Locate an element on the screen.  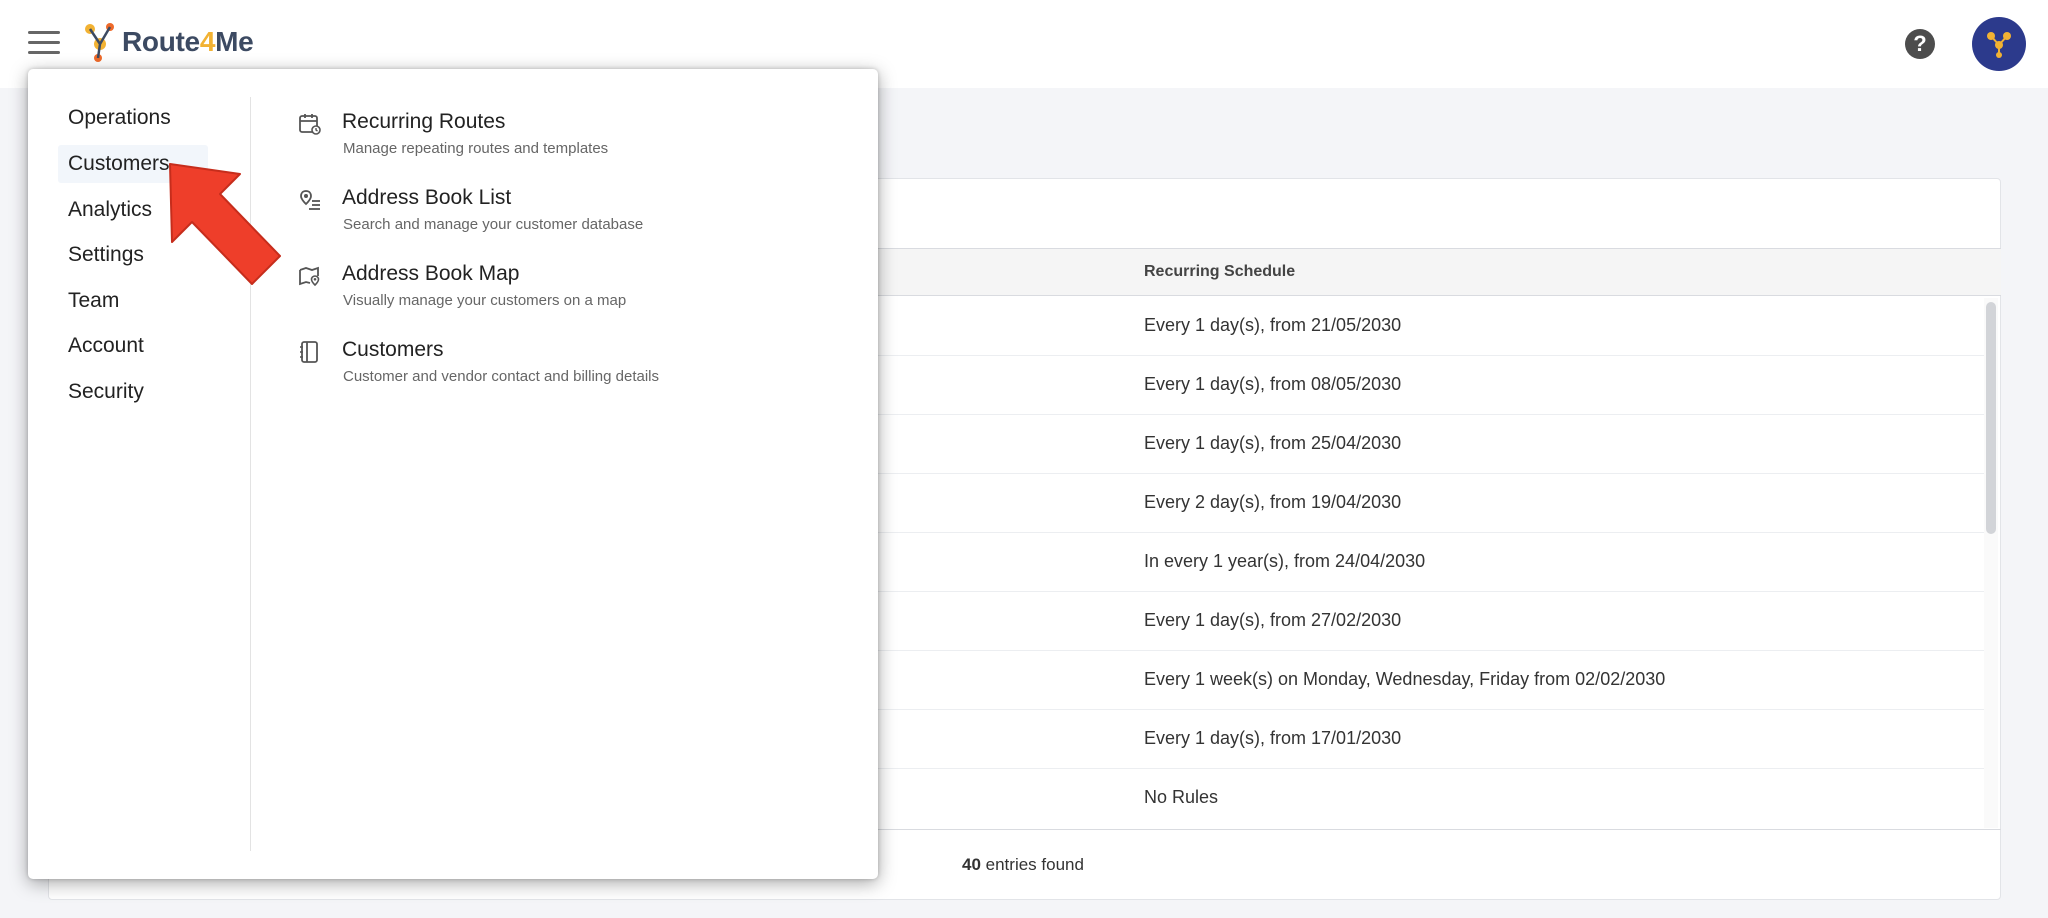
column-header-recurring-schedule: Recurring Schedule is located at coordinates (1219, 272).